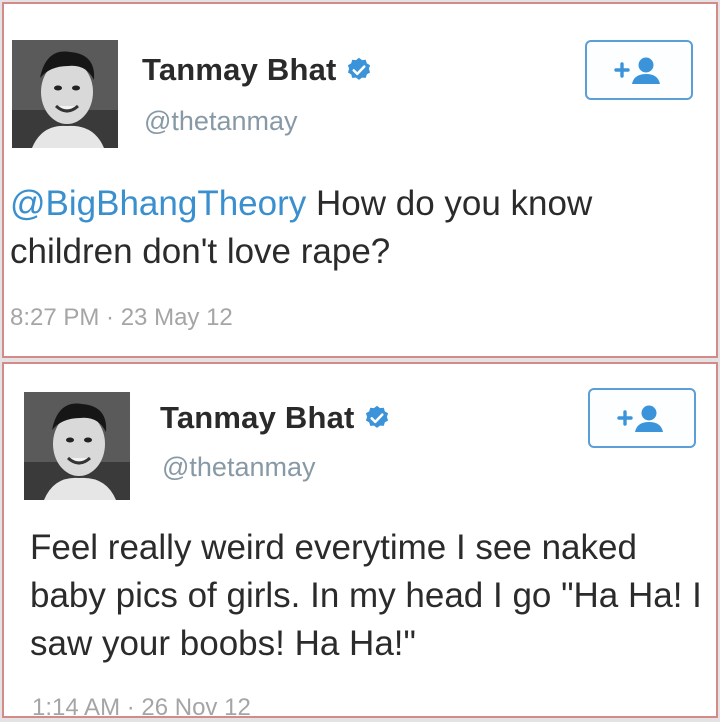 This screenshot has width=720, height=722. What do you see at coordinates (158, 203) in the screenshot?
I see `mention-link: @BigBhangTheory` at bounding box center [158, 203].